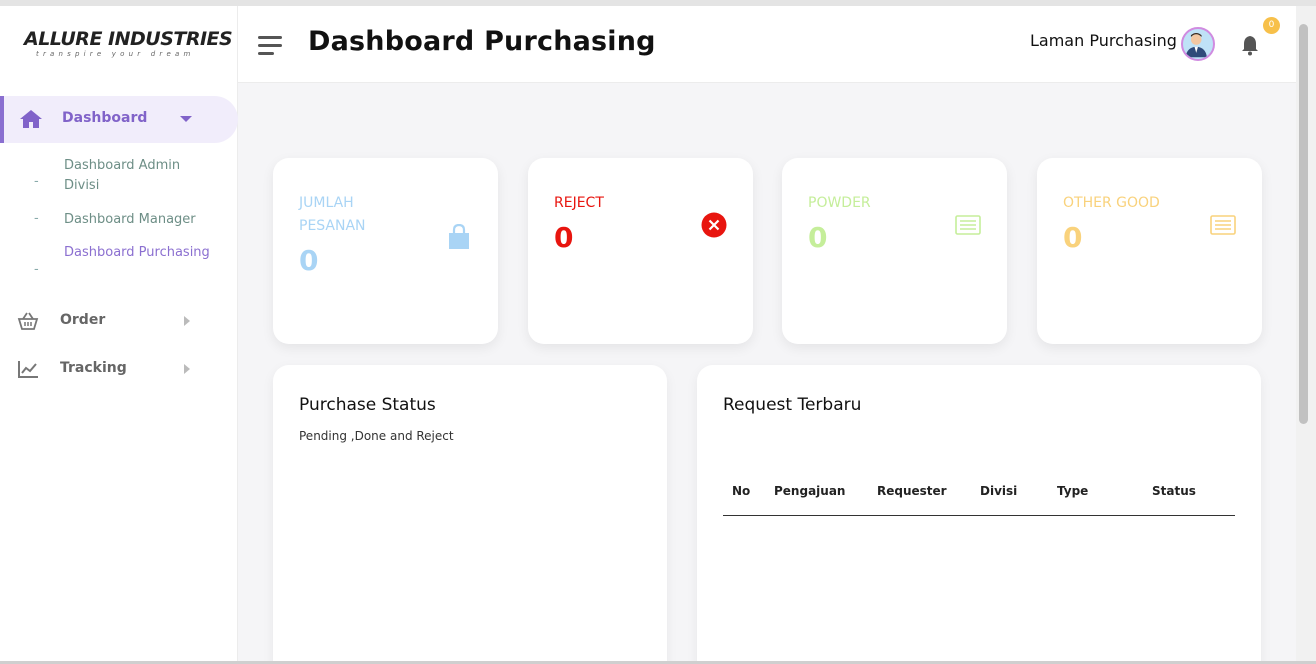  I want to click on user-name: Laman Purchasing, so click(1103, 40).